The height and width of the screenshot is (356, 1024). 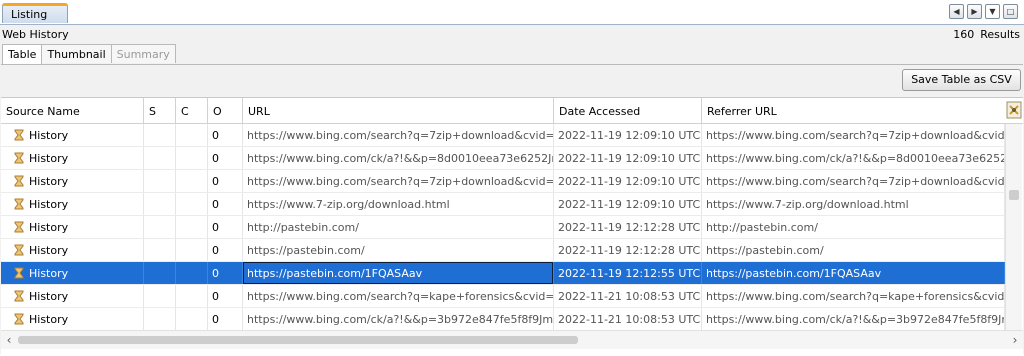 I want to click on horizontal-scrollbar: ‹ ›, so click(x=512, y=339).